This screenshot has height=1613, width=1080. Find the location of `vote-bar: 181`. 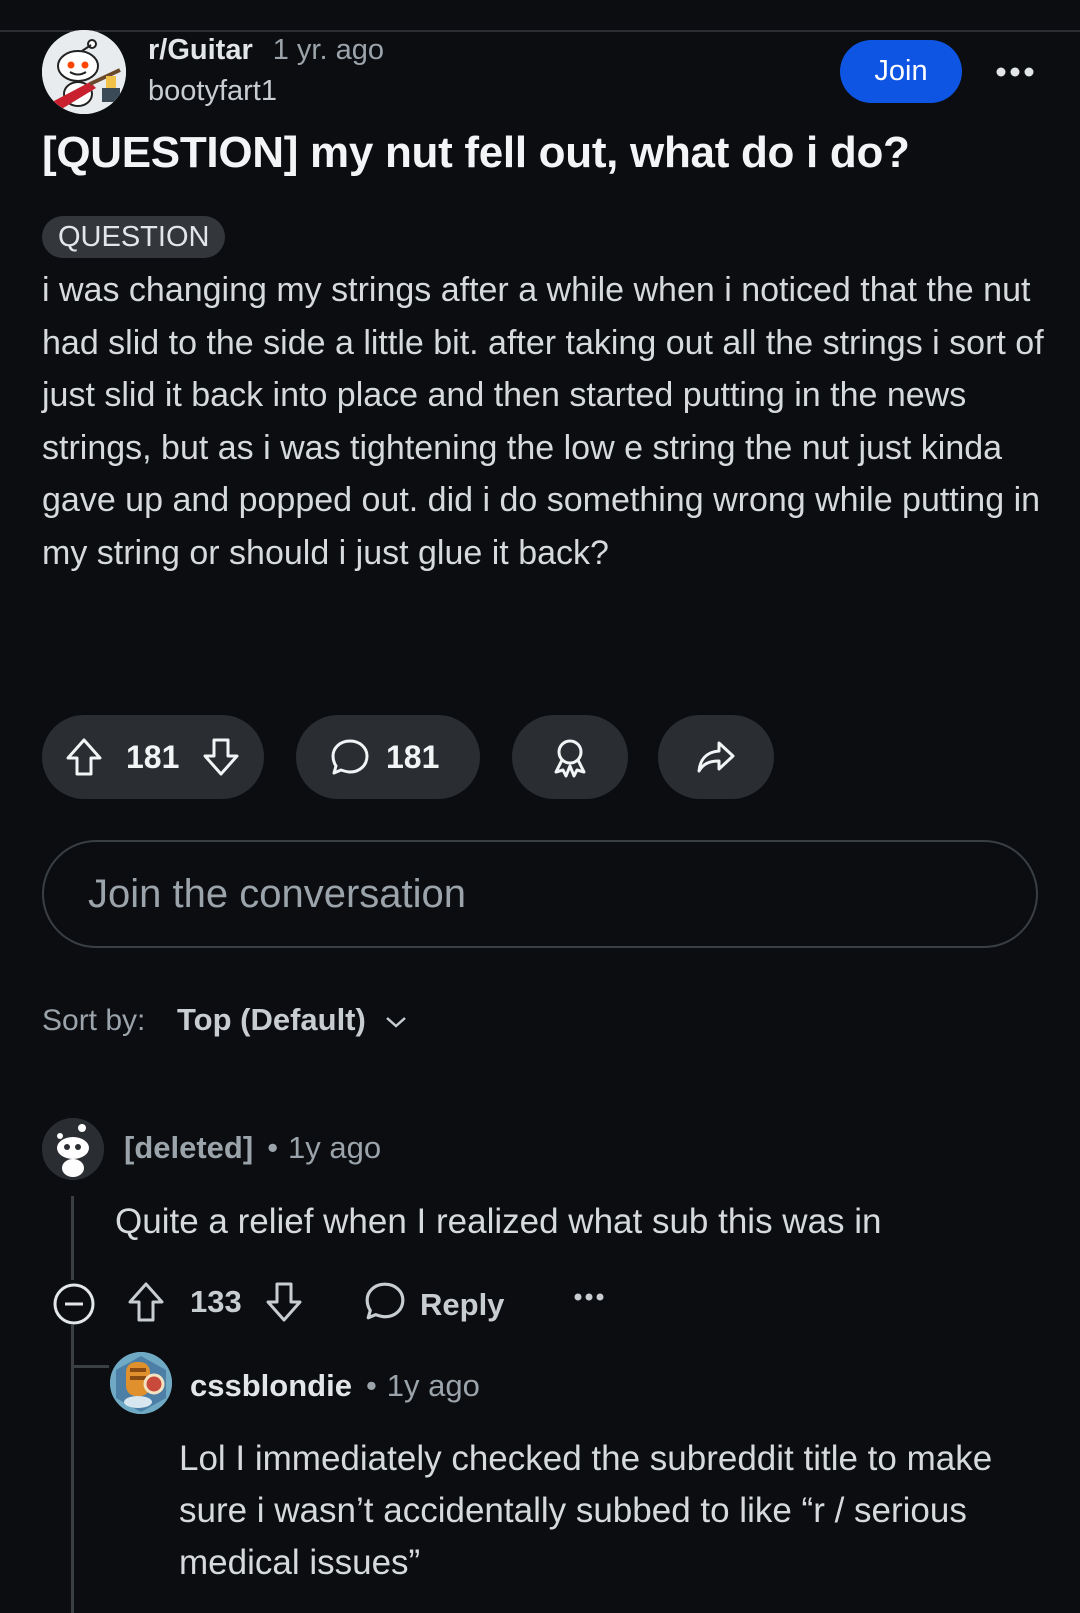

vote-bar: 181 is located at coordinates (153, 757).